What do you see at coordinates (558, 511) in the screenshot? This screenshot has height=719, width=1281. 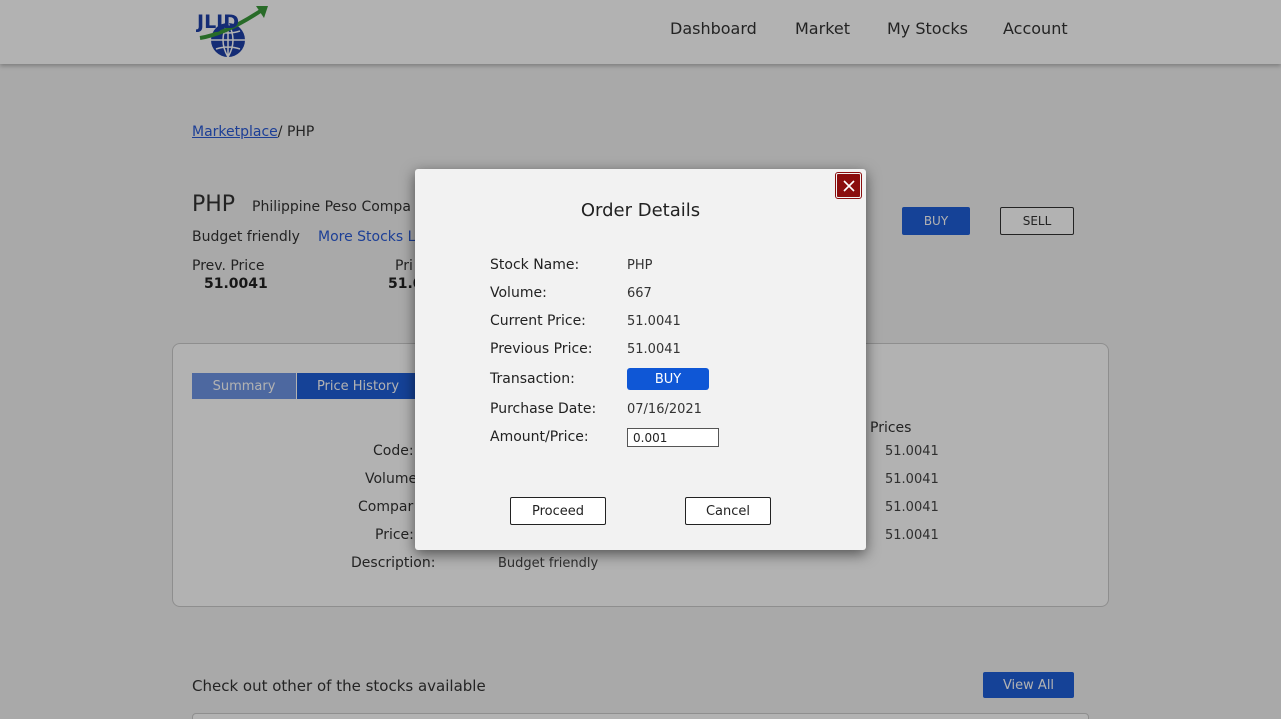 I see `proceed-button: Proceed` at bounding box center [558, 511].